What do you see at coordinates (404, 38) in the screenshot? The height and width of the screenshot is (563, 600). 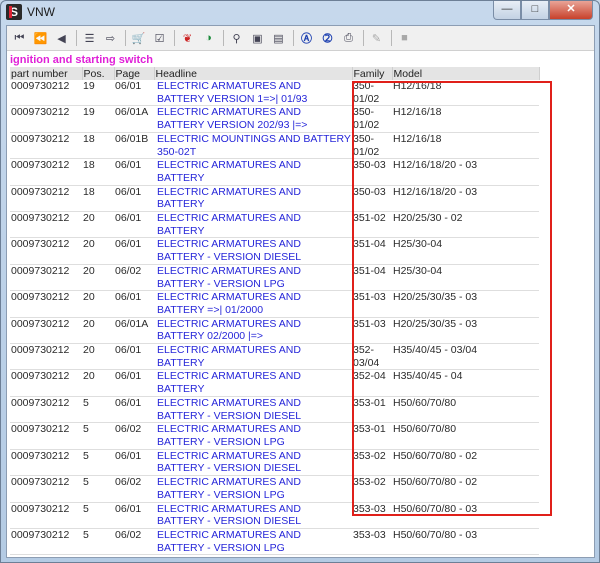 I see `stop-icon: ■` at bounding box center [404, 38].